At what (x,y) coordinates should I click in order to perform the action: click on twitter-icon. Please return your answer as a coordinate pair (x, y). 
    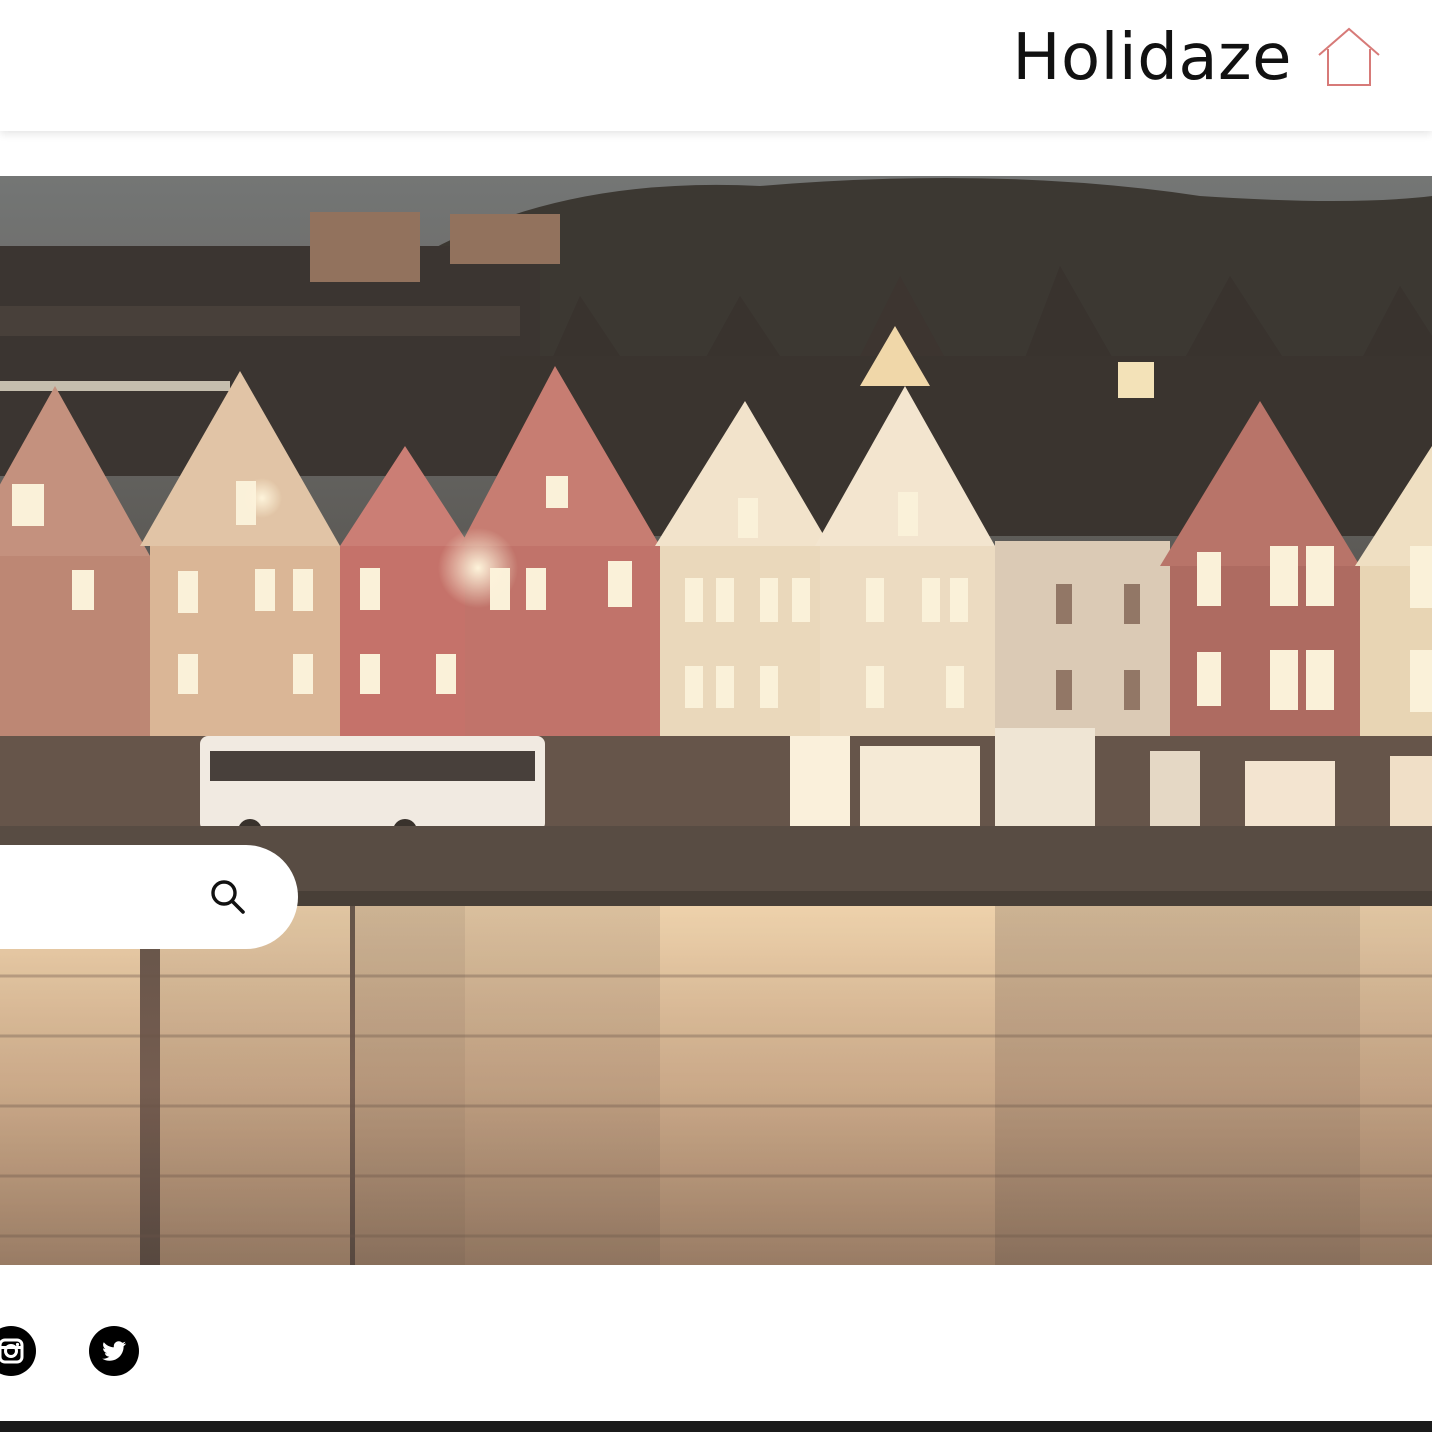
    Looking at the image, I should click on (114, 1351).